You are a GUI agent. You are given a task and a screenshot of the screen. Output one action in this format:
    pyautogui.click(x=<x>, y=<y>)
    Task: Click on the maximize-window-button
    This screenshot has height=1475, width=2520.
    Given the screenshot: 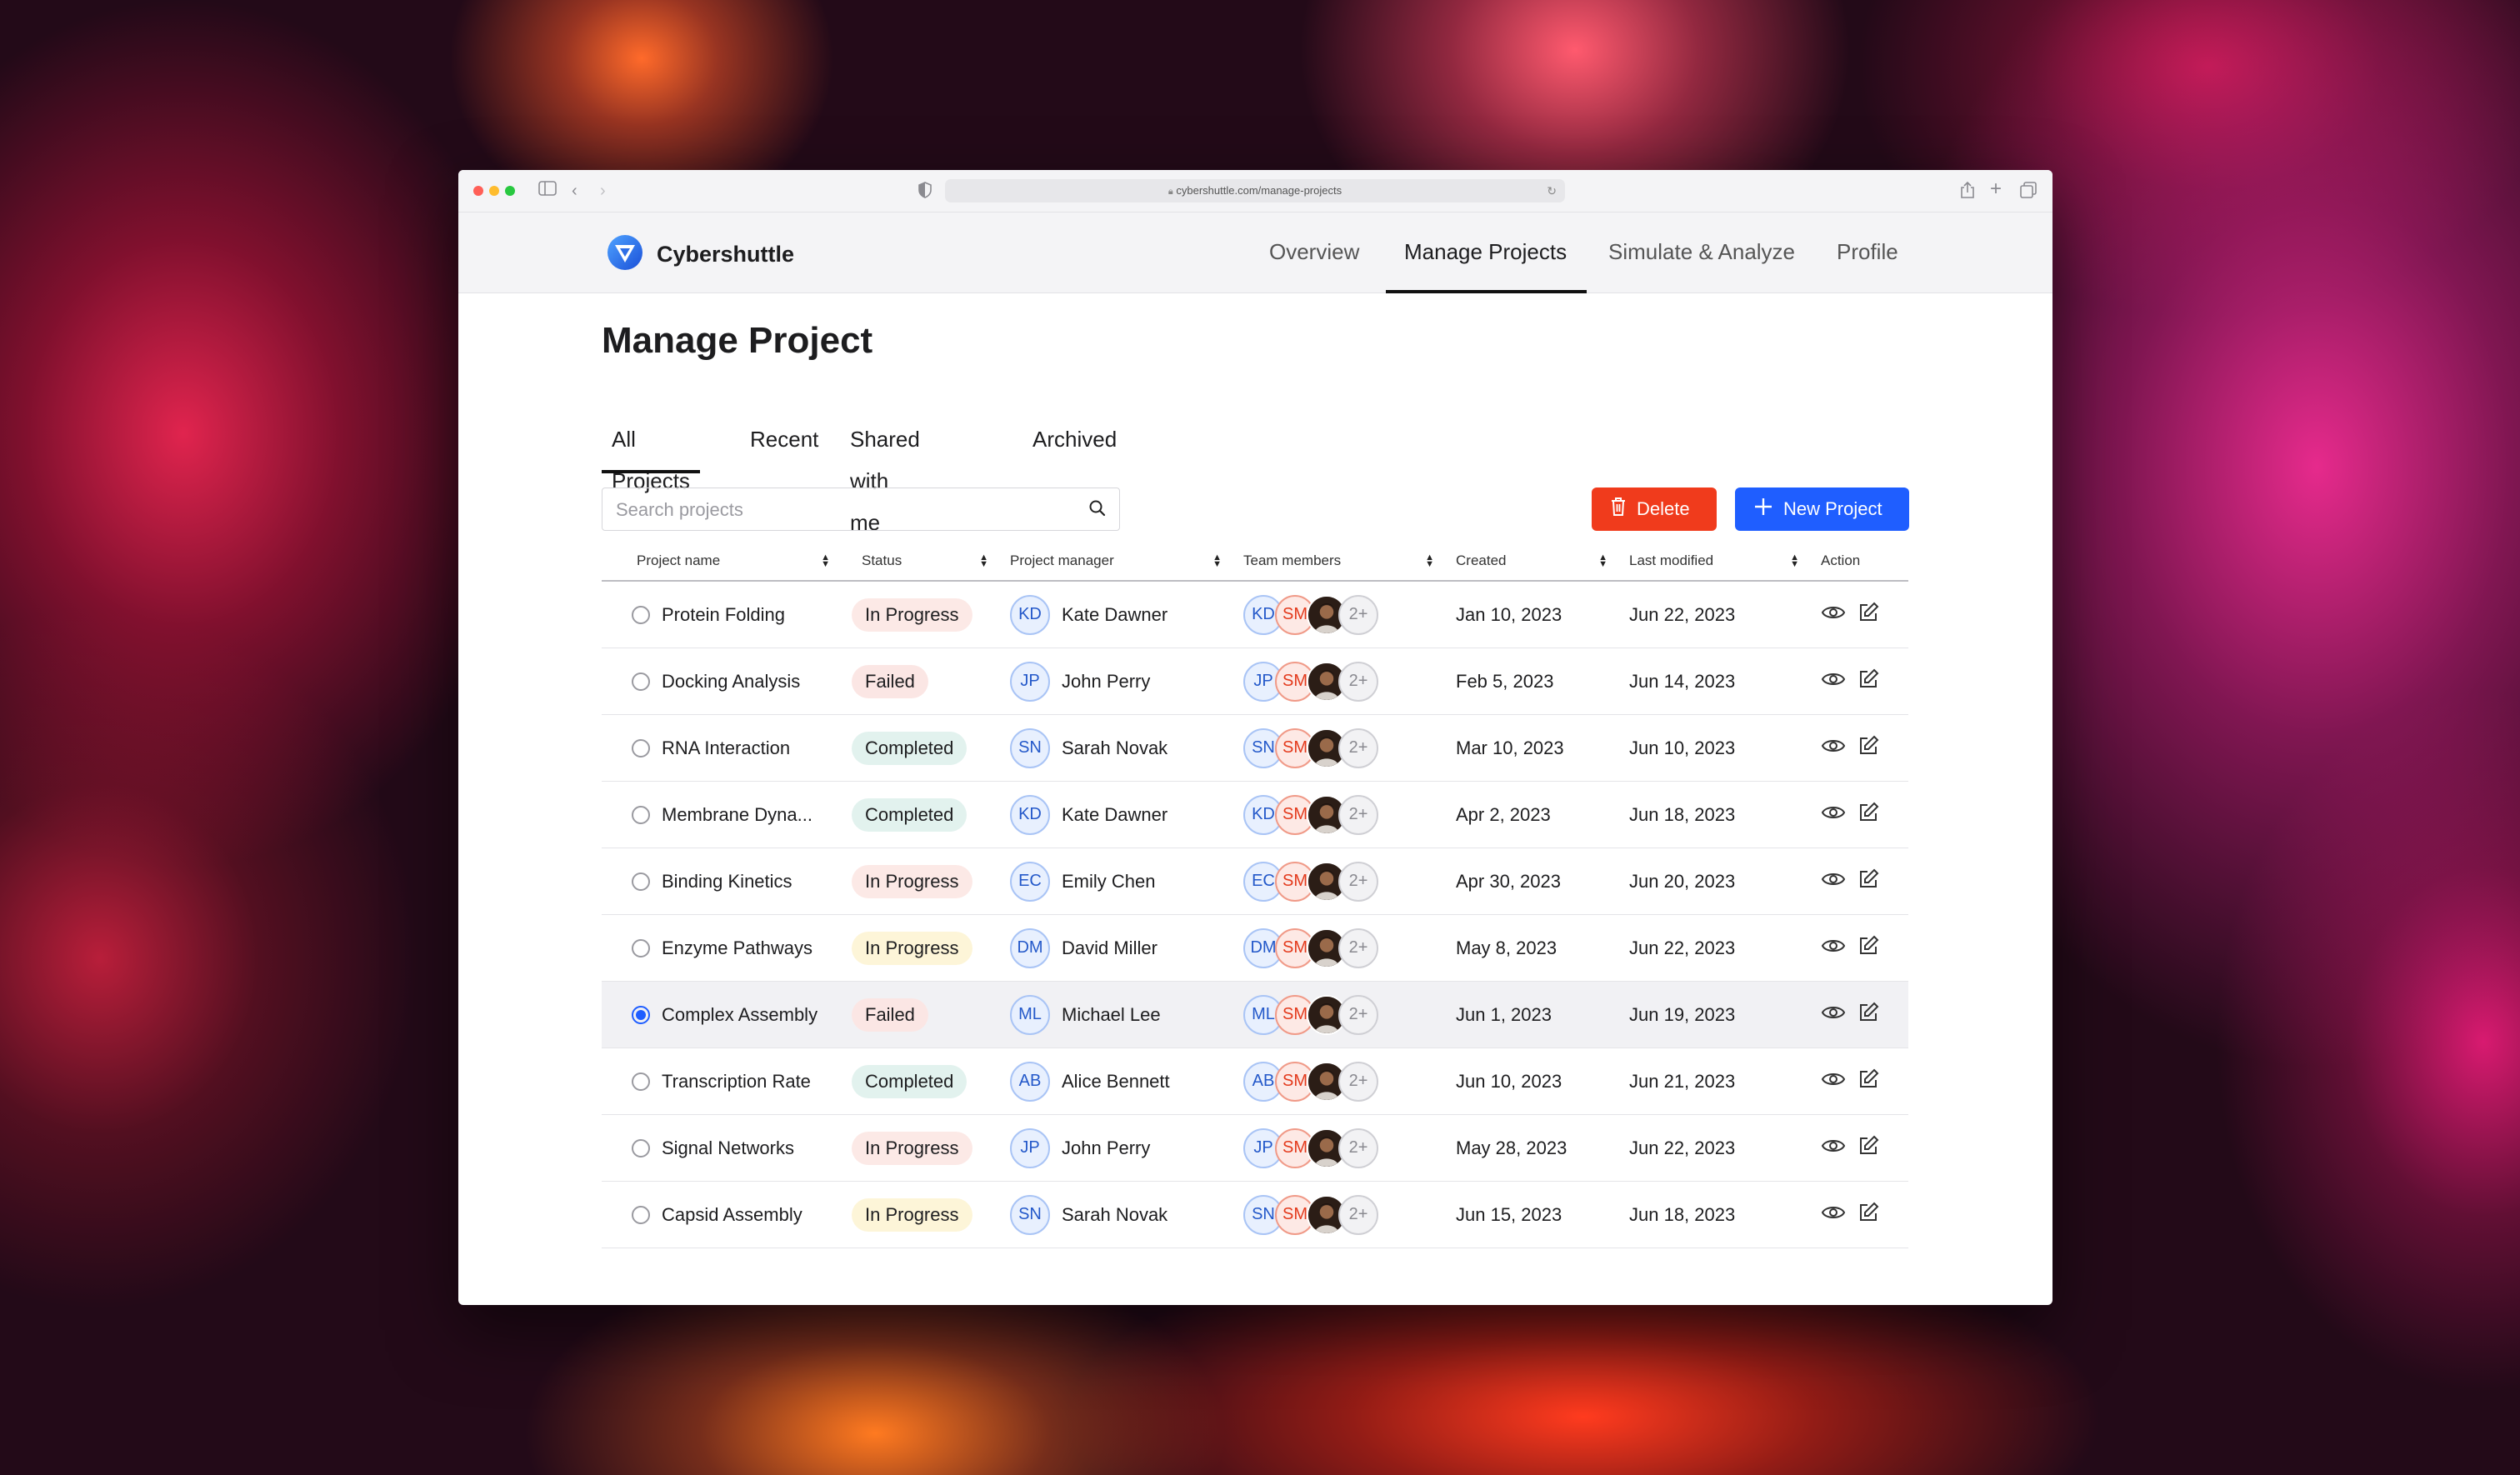 What is the action you would take?
    pyautogui.click(x=510, y=191)
    